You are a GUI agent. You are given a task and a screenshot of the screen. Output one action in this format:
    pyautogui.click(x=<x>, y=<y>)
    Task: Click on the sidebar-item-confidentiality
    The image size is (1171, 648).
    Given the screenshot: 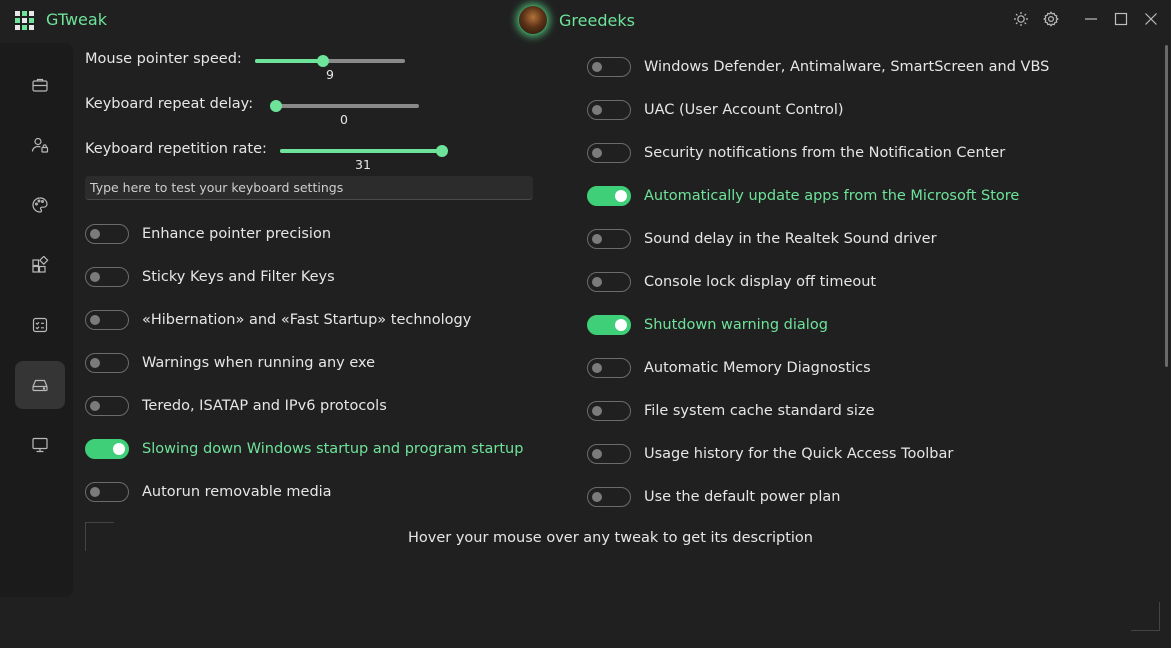 What is the action you would take?
    pyautogui.click(x=40, y=85)
    